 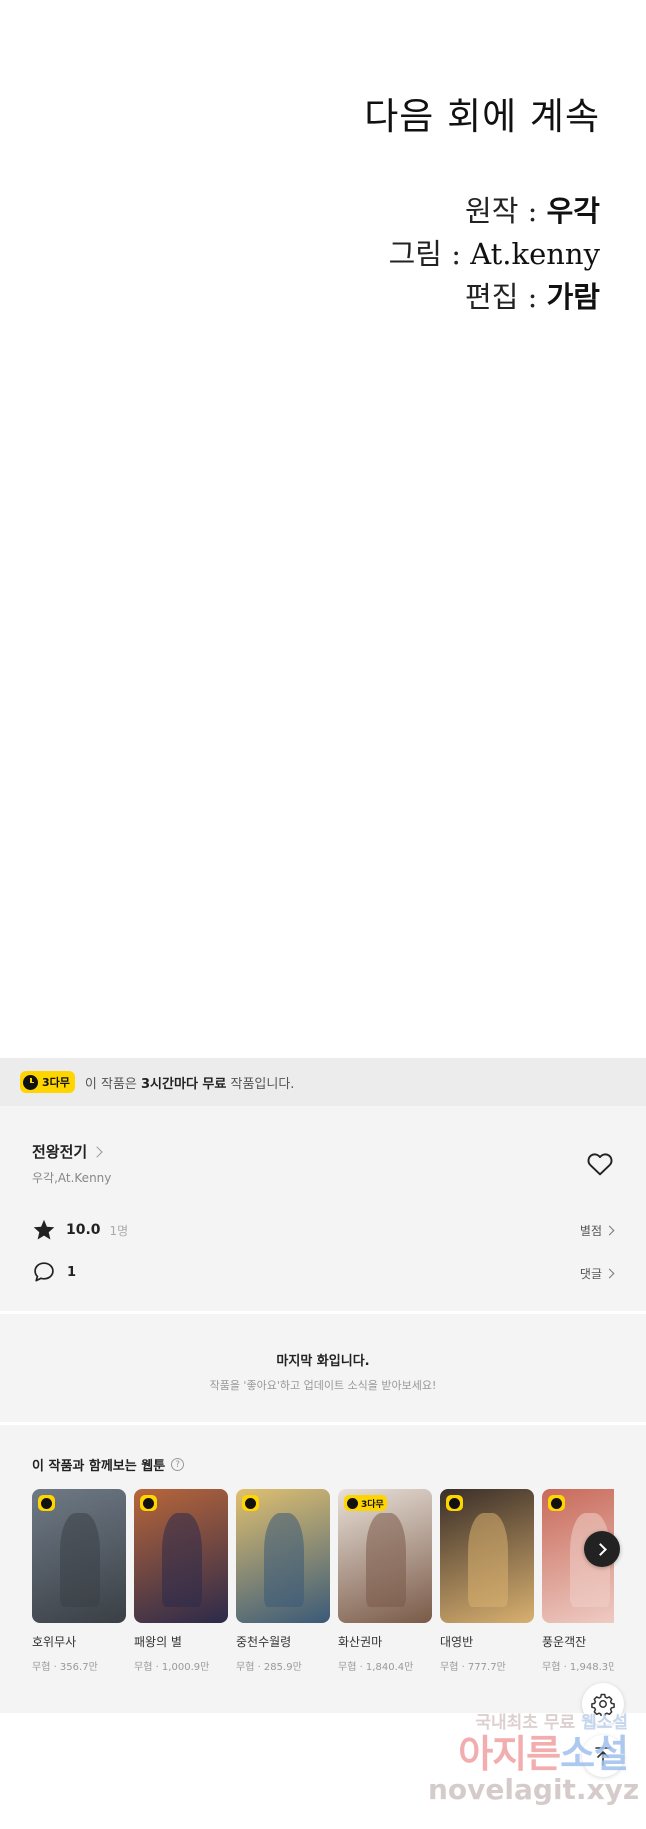 What do you see at coordinates (600, 1164) in the screenshot?
I see `heart-icon` at bounding box center [600, 1164].